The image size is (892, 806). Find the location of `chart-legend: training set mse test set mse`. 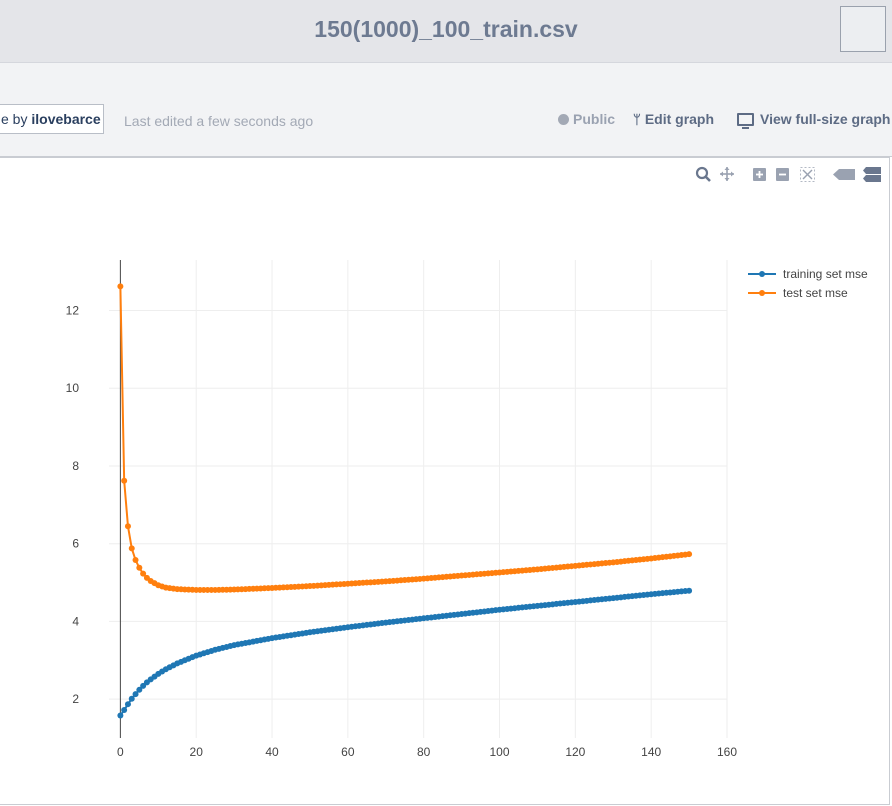

chart-legend: training set mse test set mse is located at coordinates (808, 283).